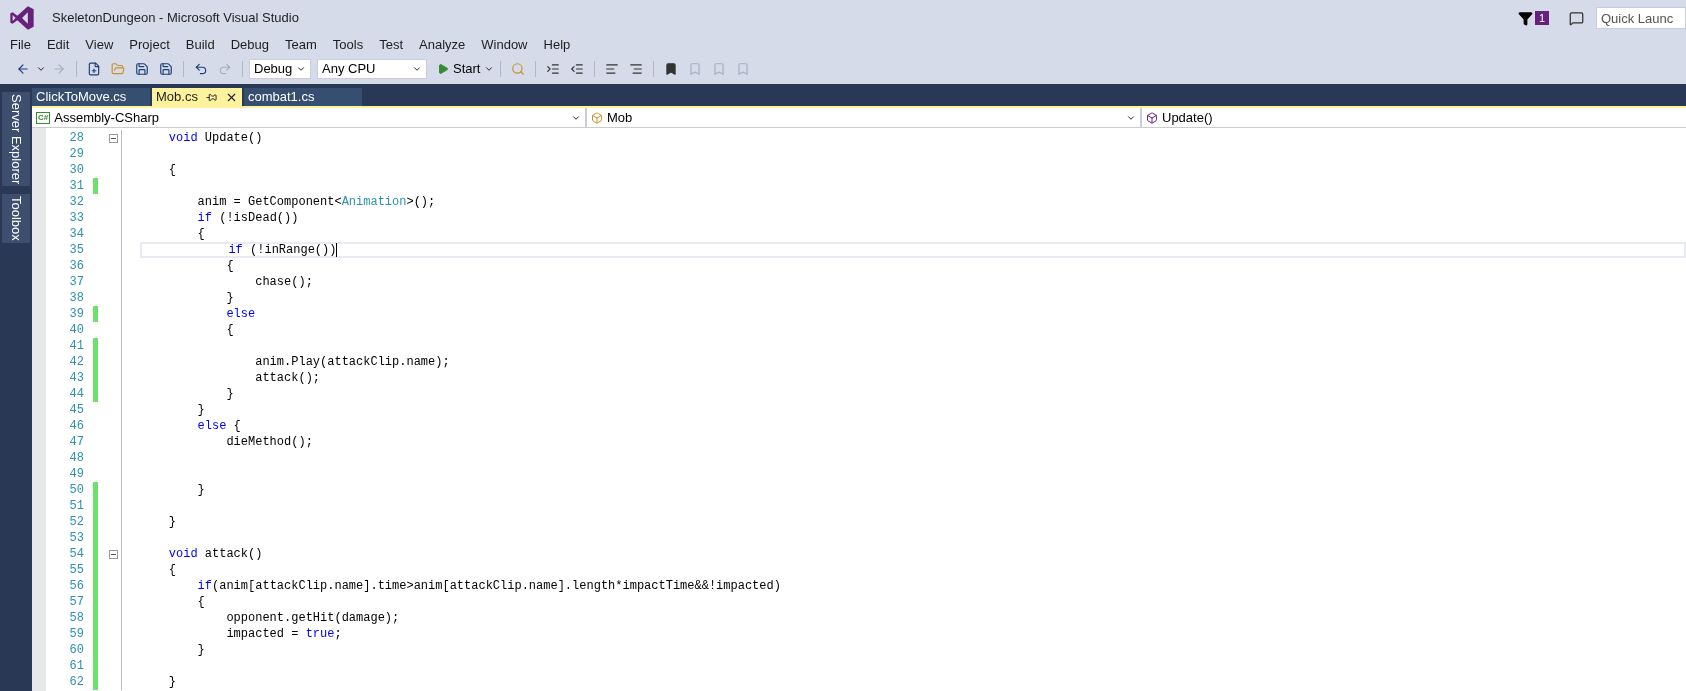  Describe the element at coordinates (43, 117) in the screenshot. I see `language-badge: C#` at that location.